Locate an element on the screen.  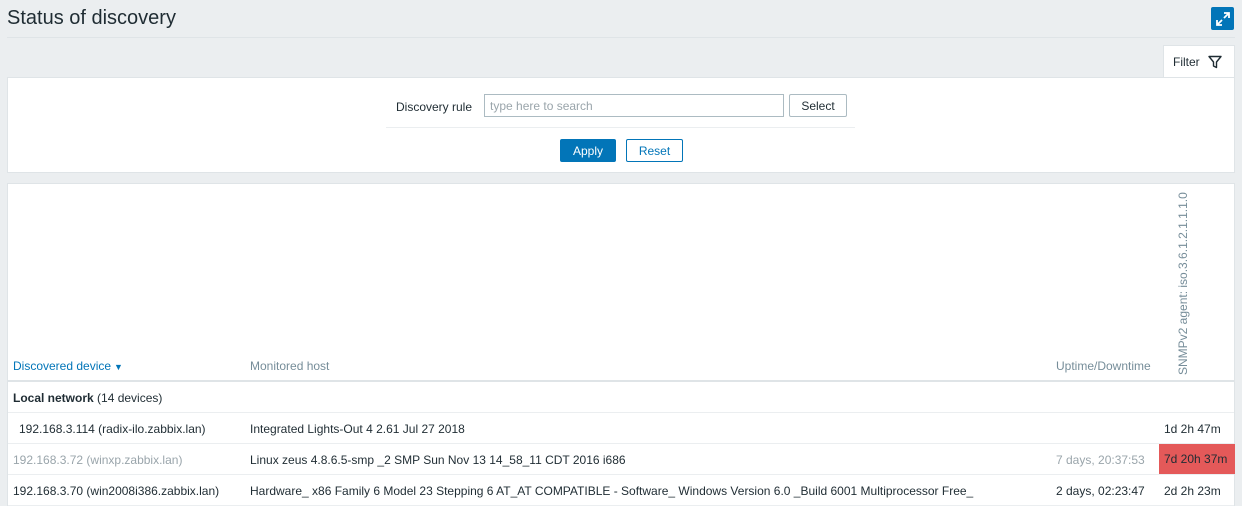
funnel-icon is located at coordinates (1214, 62).